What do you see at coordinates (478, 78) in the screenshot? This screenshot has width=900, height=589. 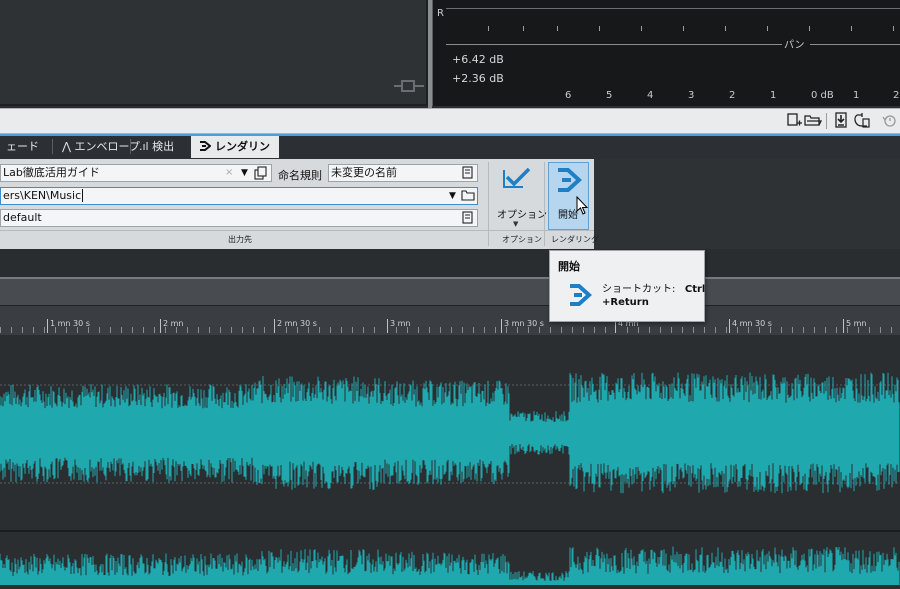 I see `rms-db-value: +2.36 dB` at bounding box center [478, 78].